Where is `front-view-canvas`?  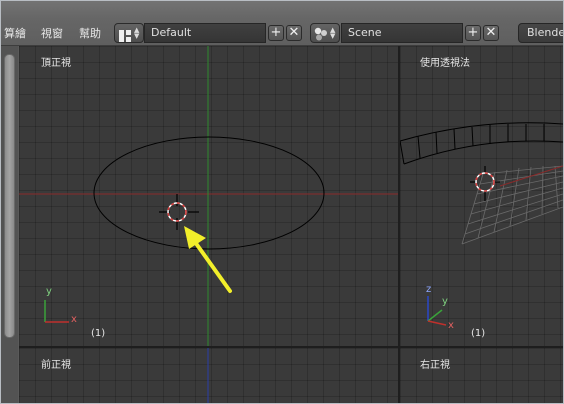
front-view-canvas is located at coordinates (208, 375).